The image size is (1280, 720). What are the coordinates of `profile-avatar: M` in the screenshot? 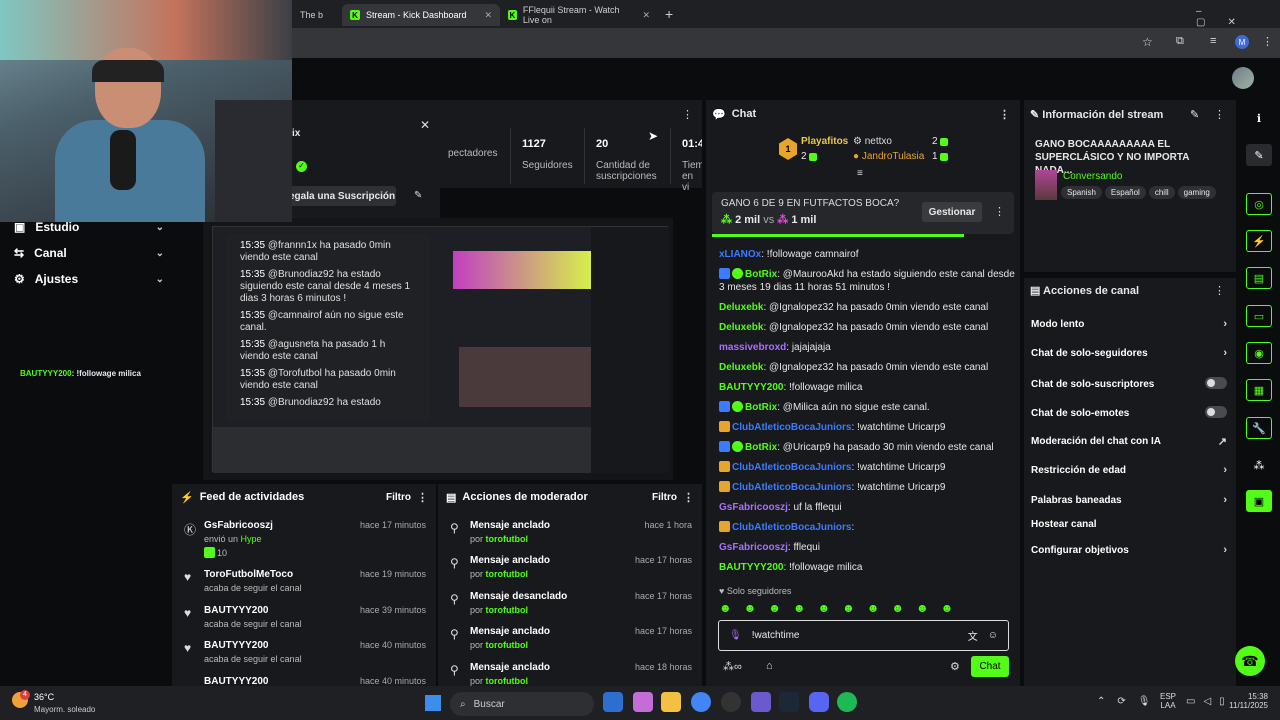 It's located at (1242, 42).